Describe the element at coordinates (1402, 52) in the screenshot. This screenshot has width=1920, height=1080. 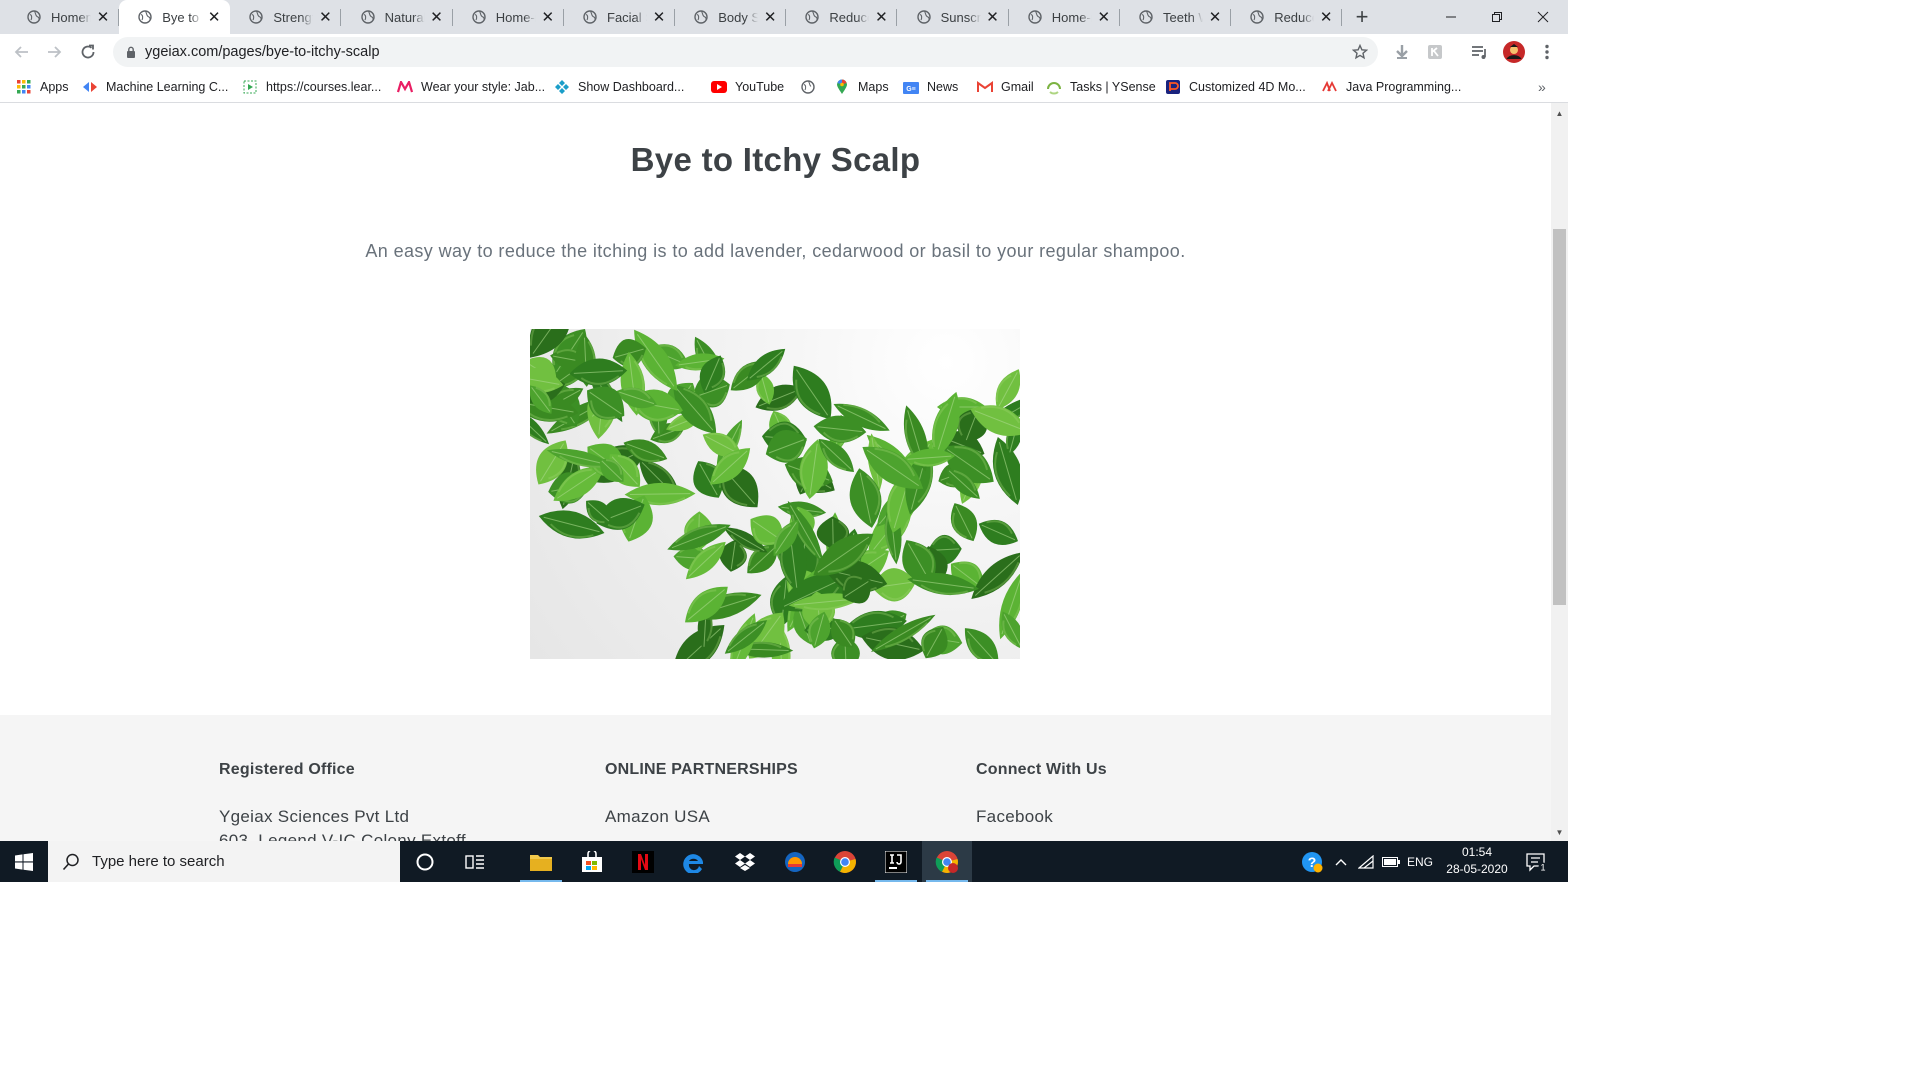
I see `download-extension-icon` at that location.